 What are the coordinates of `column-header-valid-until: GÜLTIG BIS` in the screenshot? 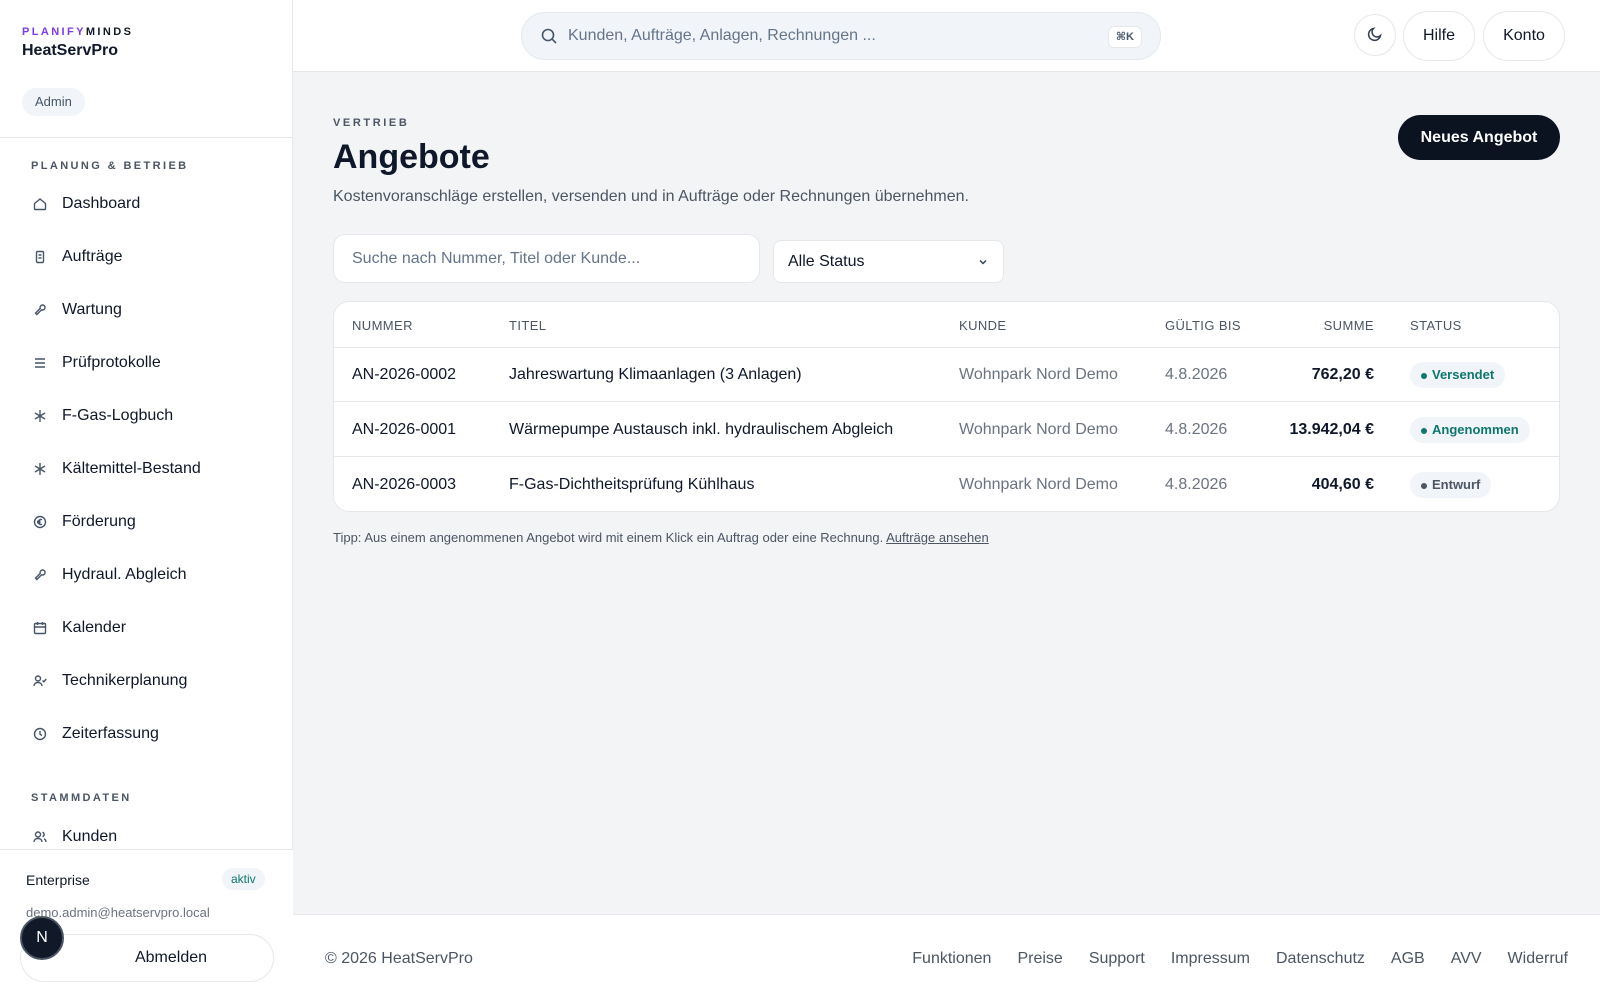 It's located at (1203, 325).